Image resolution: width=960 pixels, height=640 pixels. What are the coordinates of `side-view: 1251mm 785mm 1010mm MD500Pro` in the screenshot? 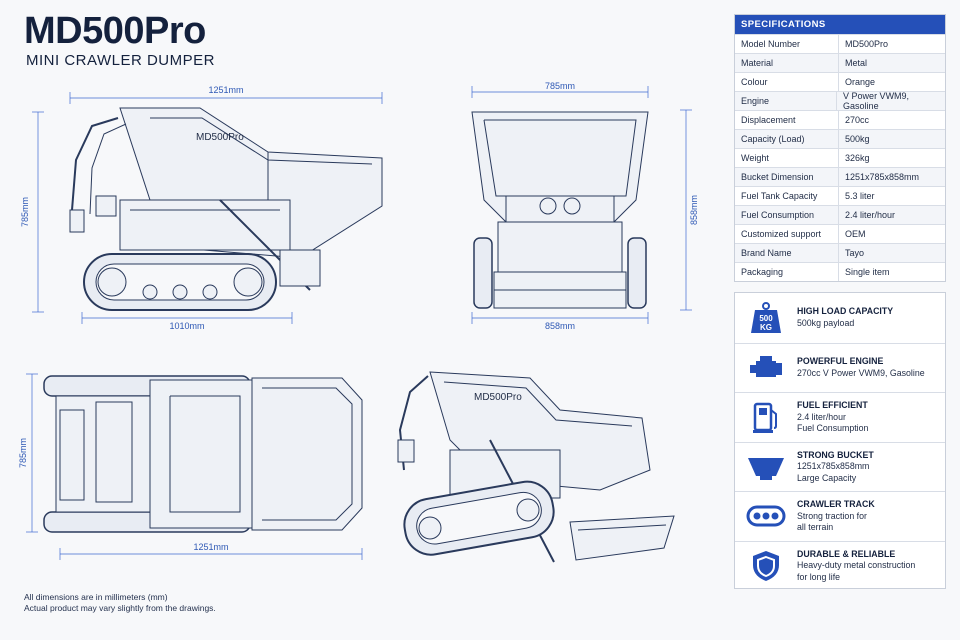 It's located at (201, 207).